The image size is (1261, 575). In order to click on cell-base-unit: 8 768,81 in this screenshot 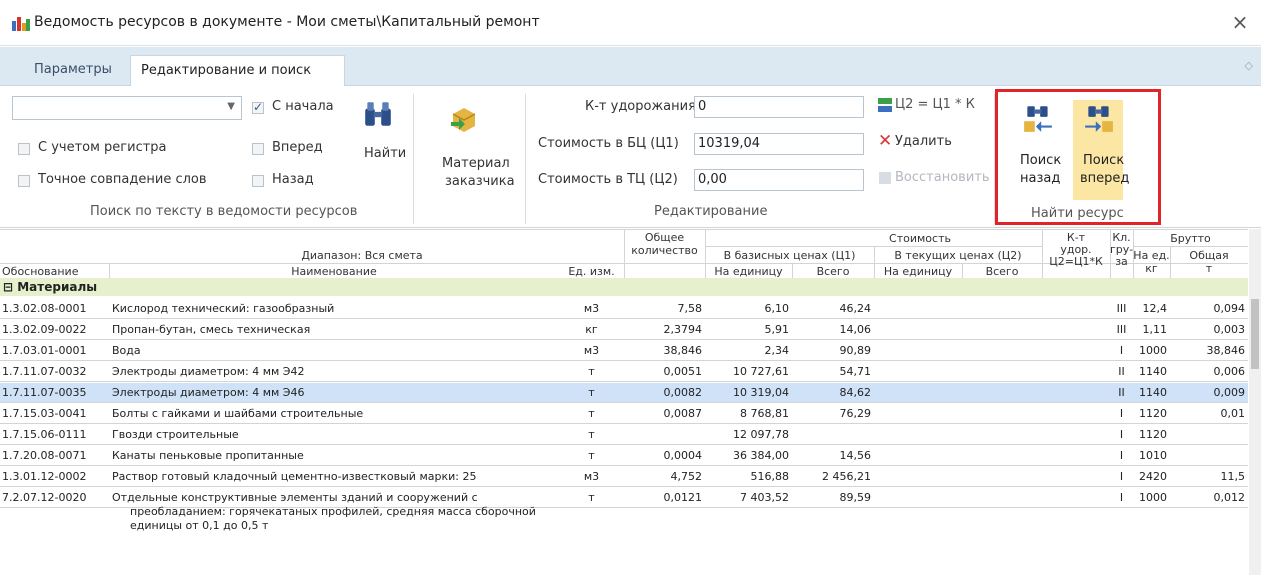, I will do `click(747, 413)`.